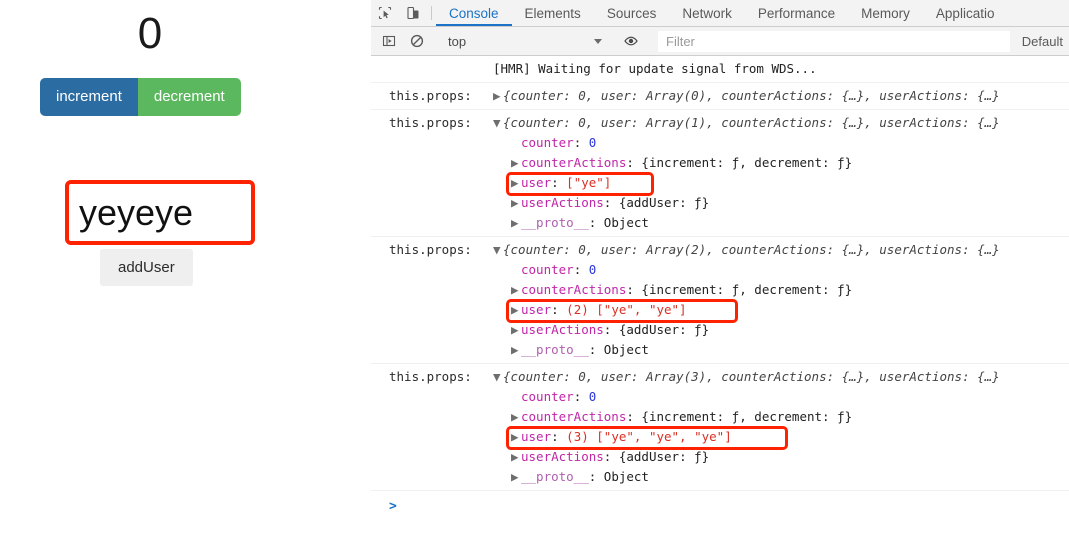 The image size is (1069, 547). Describe the element at coordinates (598, 41) in the screenshot. I see `chevron-down-icon` at that location.